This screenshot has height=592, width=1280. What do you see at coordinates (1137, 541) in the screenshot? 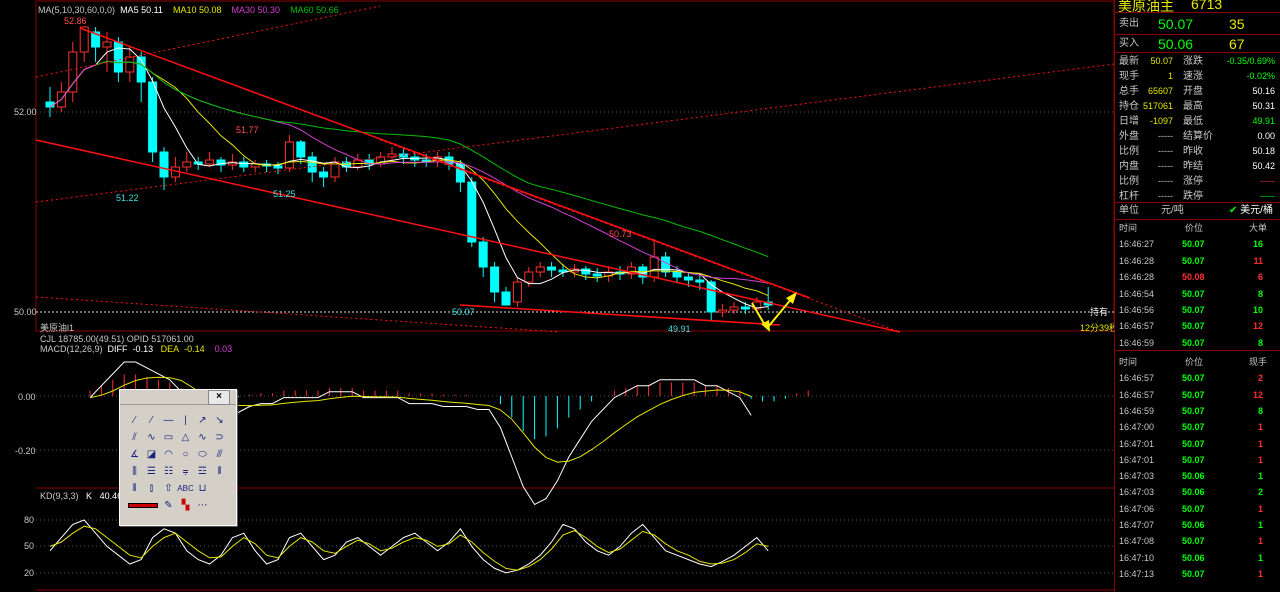
I see `row-time: 16:47:08` at bounding box center [1137, 541].